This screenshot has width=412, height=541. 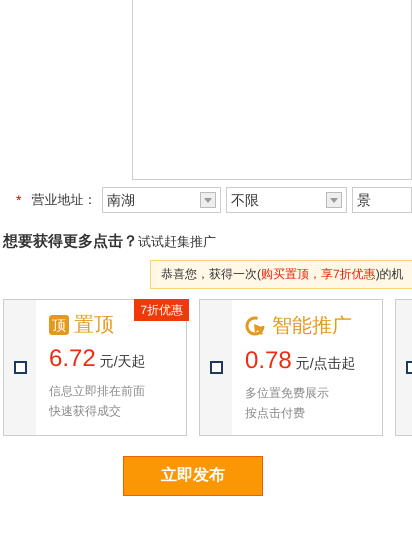 What do you see at coordinates (85, 411) in the screenshot?
I see `card-description: 快速获得成交` at bounding box center [85, 411].